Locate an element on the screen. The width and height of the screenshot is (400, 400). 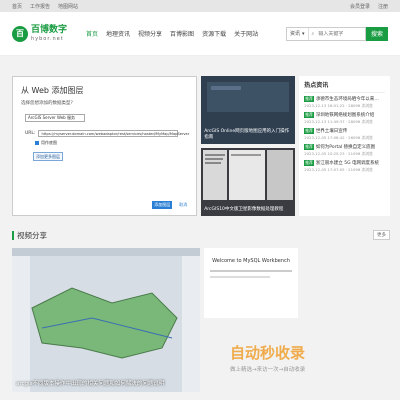
nav-geo-news: 地理资讯 is located at coordinates (118, 33).